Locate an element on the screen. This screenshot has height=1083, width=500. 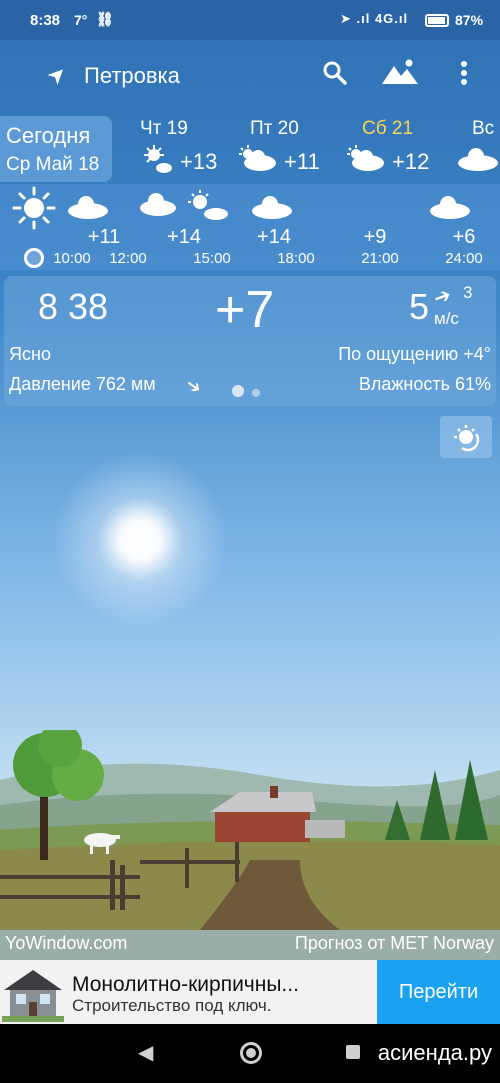
day-name: Пт 20 is located at coordinates (274, 128).